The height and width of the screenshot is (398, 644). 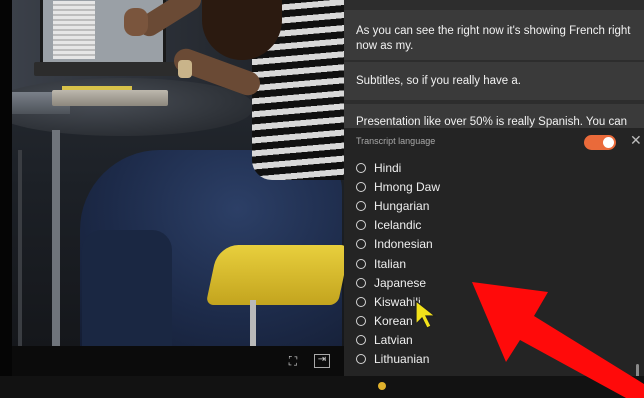 What do you see at coordinates (393, 321) in the screenshot?
I see `language-label: Korean` at bounding box center [393, 321].